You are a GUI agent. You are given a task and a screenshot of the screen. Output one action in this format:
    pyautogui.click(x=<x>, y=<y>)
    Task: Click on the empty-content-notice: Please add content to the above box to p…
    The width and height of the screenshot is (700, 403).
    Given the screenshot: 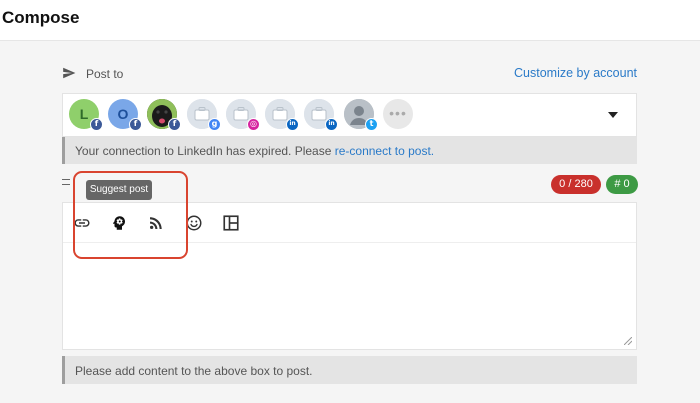 What is the action you would take?
    pyautogui.click(x=349, y=370)
    